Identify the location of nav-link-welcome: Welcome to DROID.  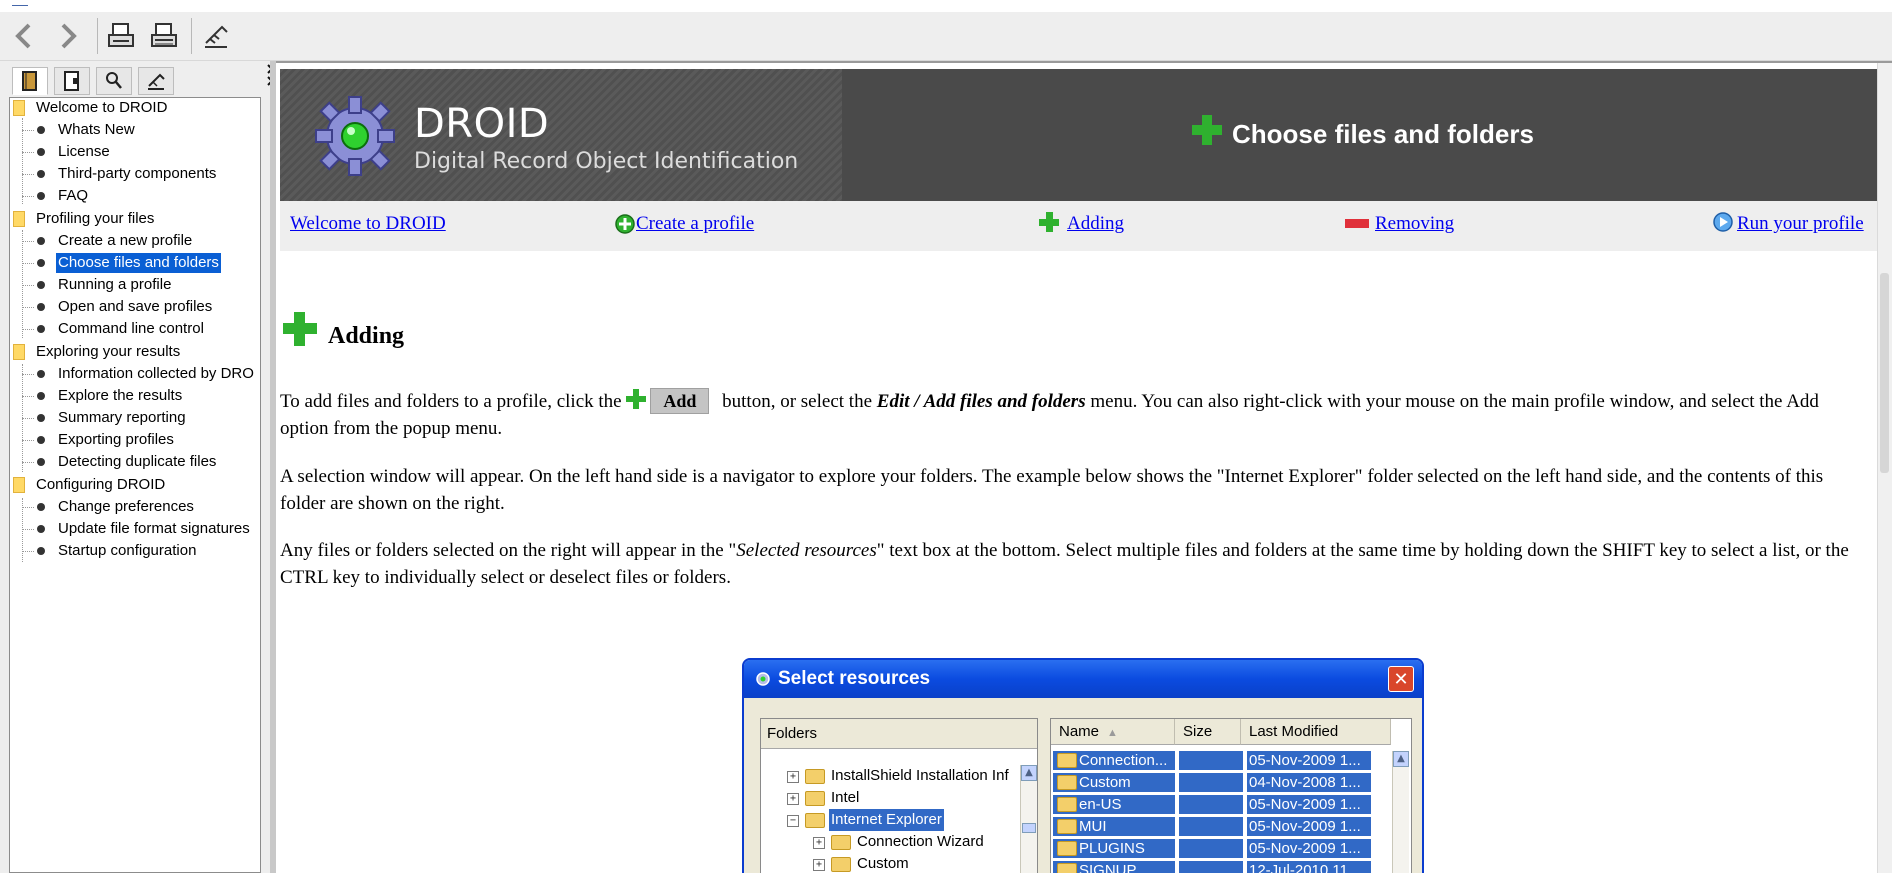
(368, 224).